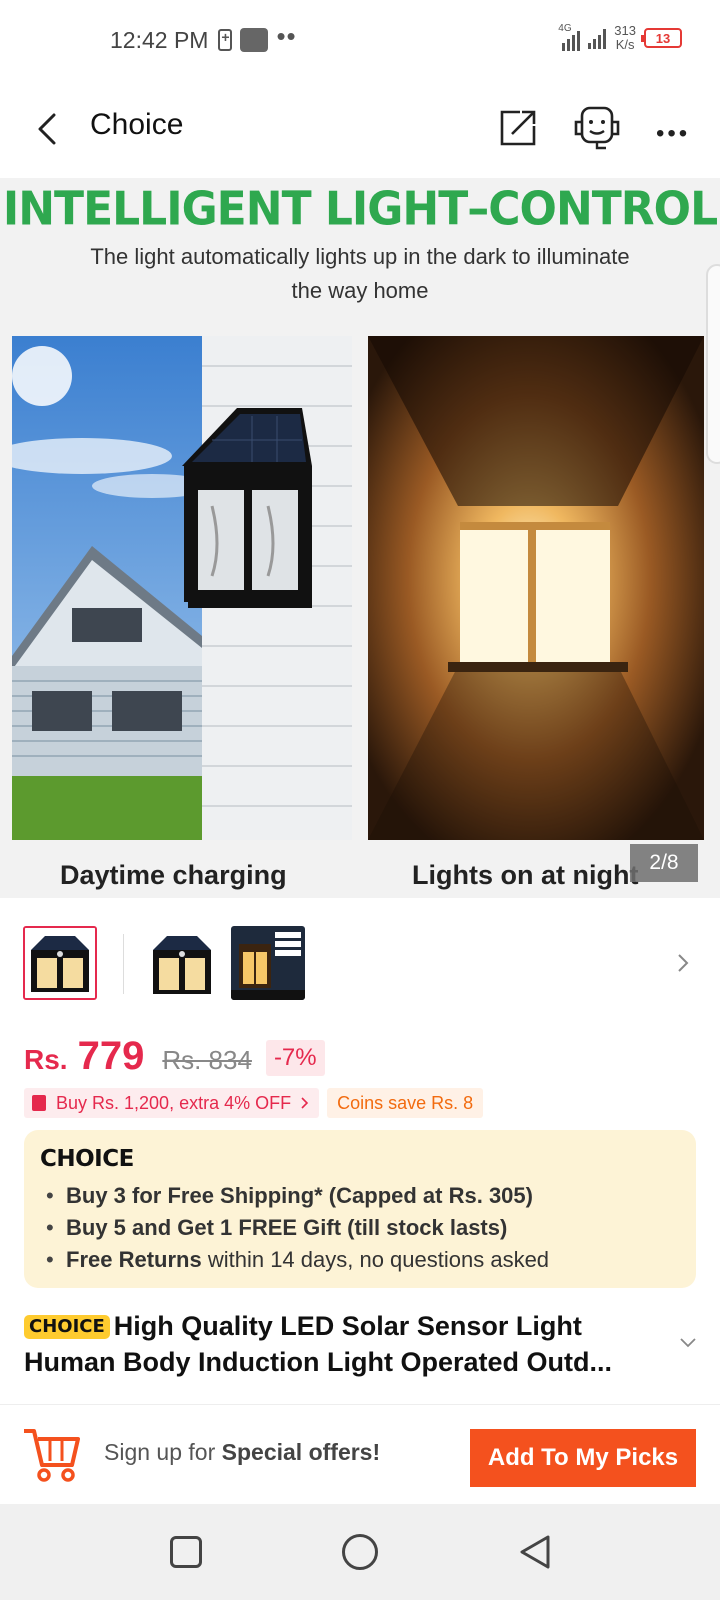 This screenshot has height=1600, width=720. I want to click on share-icon, so click(518, 128).